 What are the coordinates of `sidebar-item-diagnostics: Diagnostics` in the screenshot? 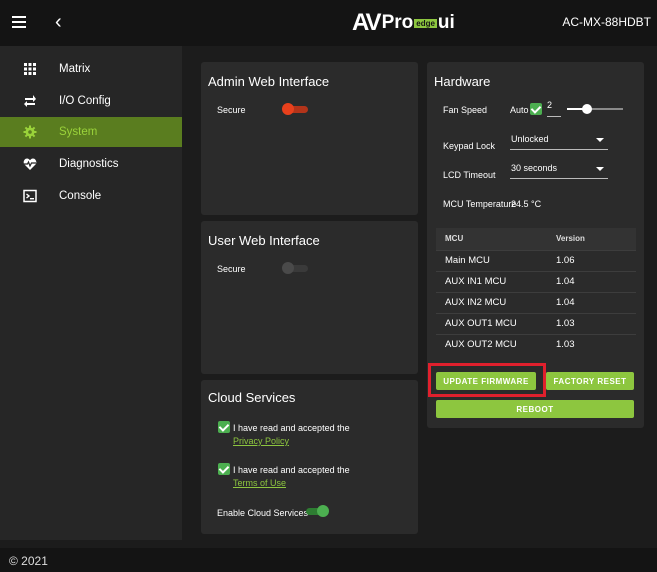 It's located at (91, 164).